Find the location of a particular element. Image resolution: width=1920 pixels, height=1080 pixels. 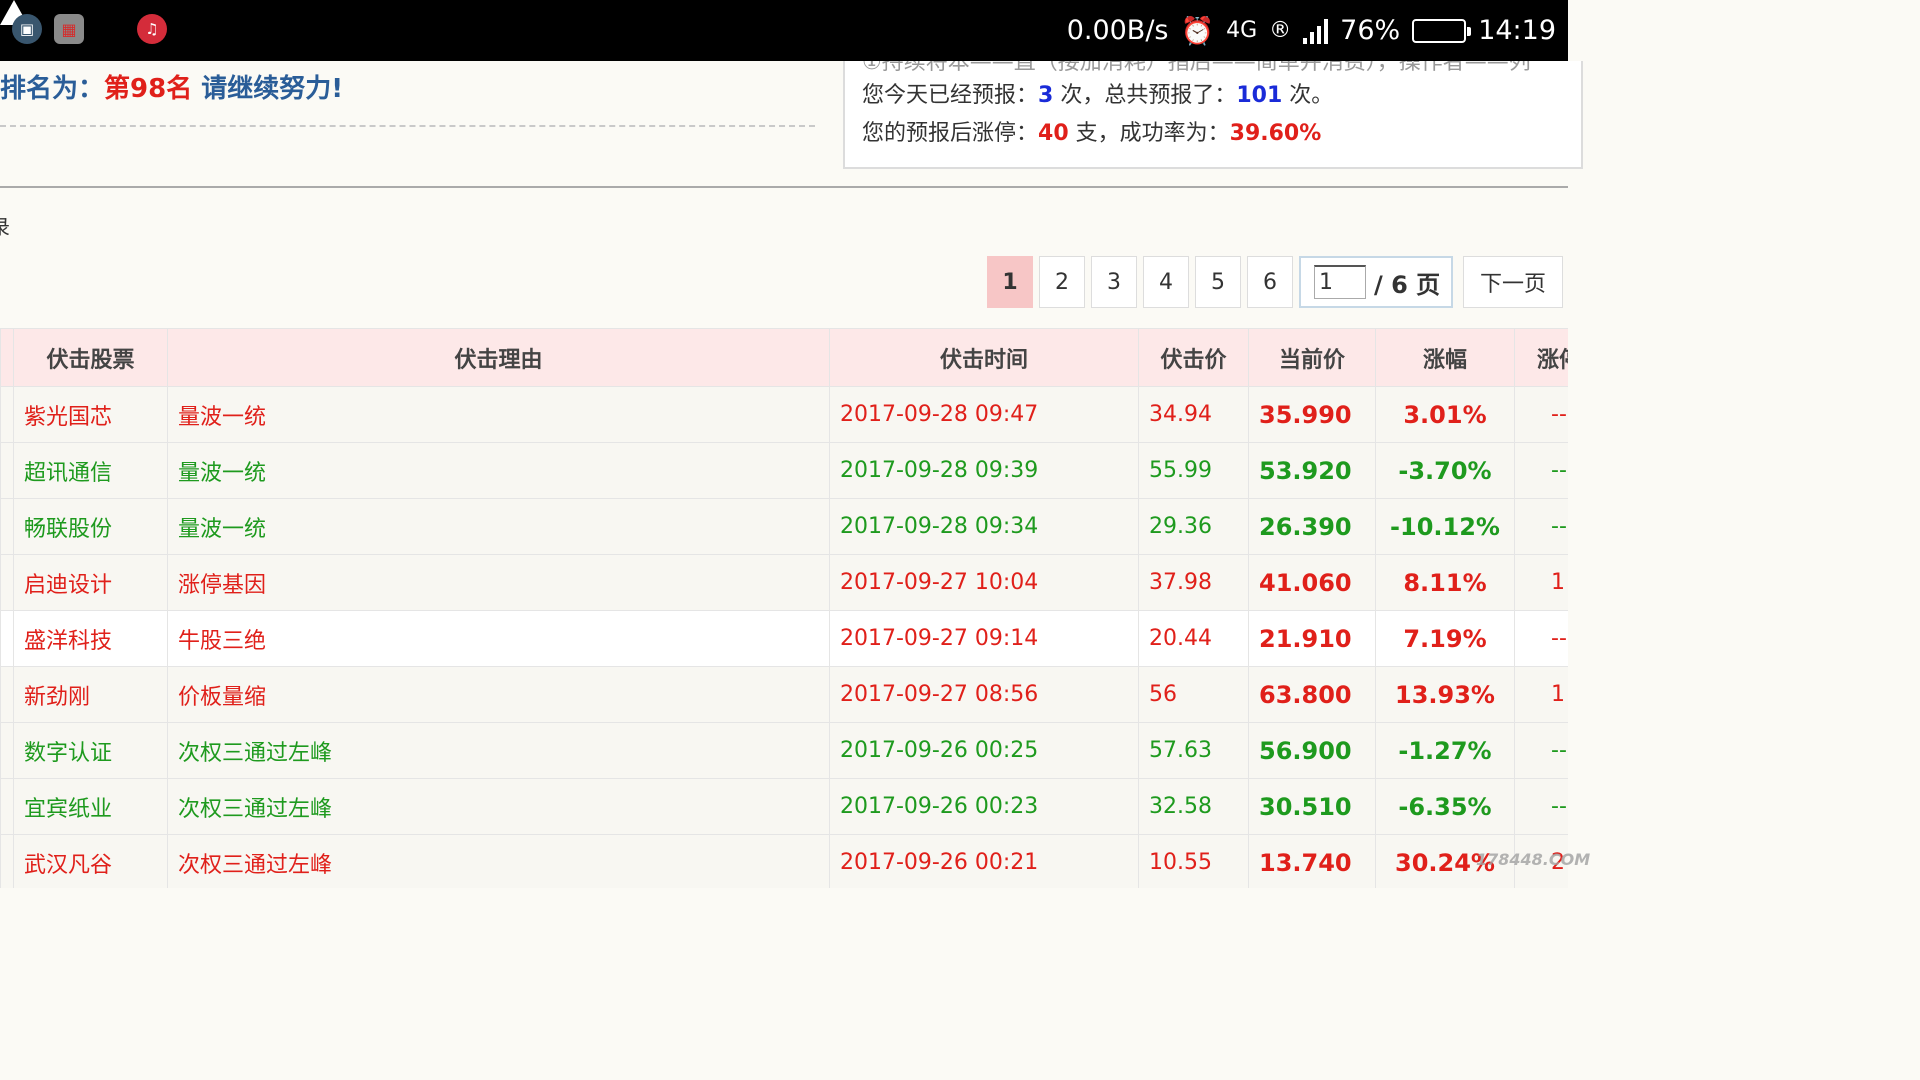

battery-icon is located at coordinates (1442, 30).